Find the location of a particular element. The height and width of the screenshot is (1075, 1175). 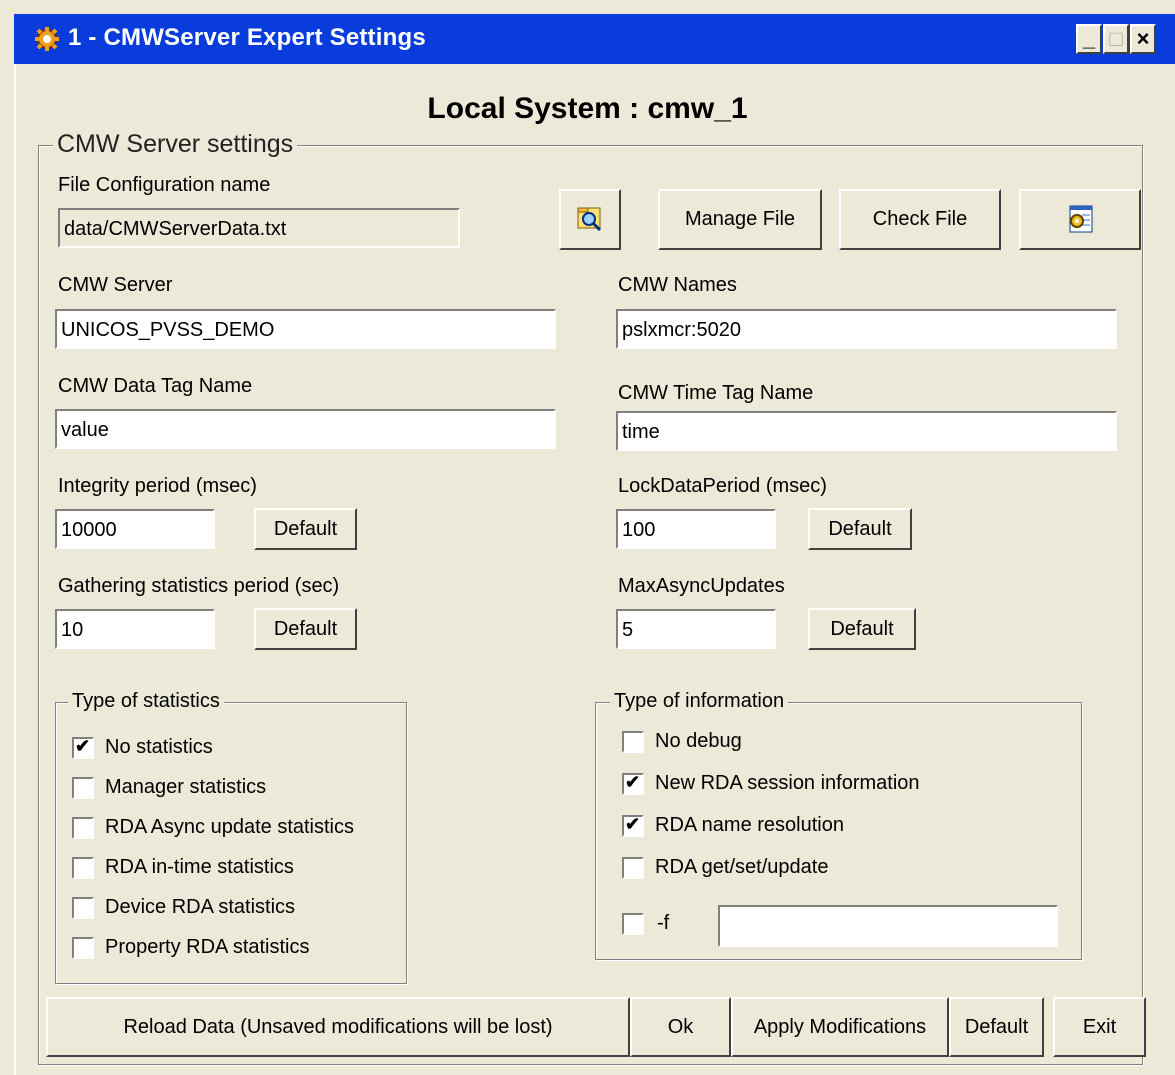

config-button is located at coordinates (1080, 219).